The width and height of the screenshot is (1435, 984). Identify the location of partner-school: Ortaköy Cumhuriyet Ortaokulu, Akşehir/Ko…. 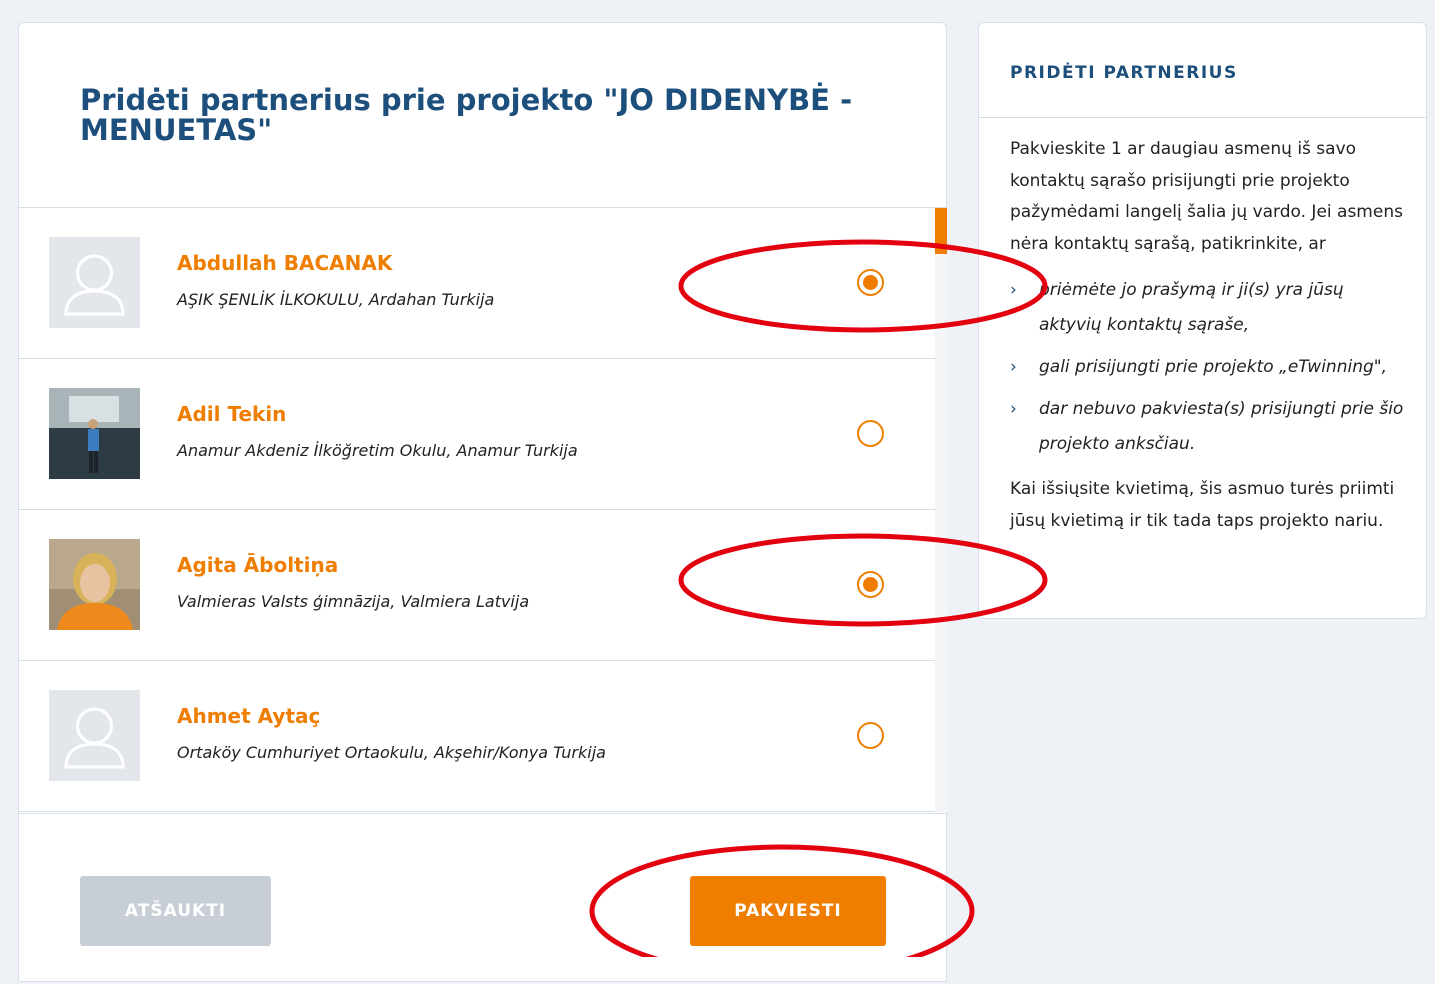
(391, 752).